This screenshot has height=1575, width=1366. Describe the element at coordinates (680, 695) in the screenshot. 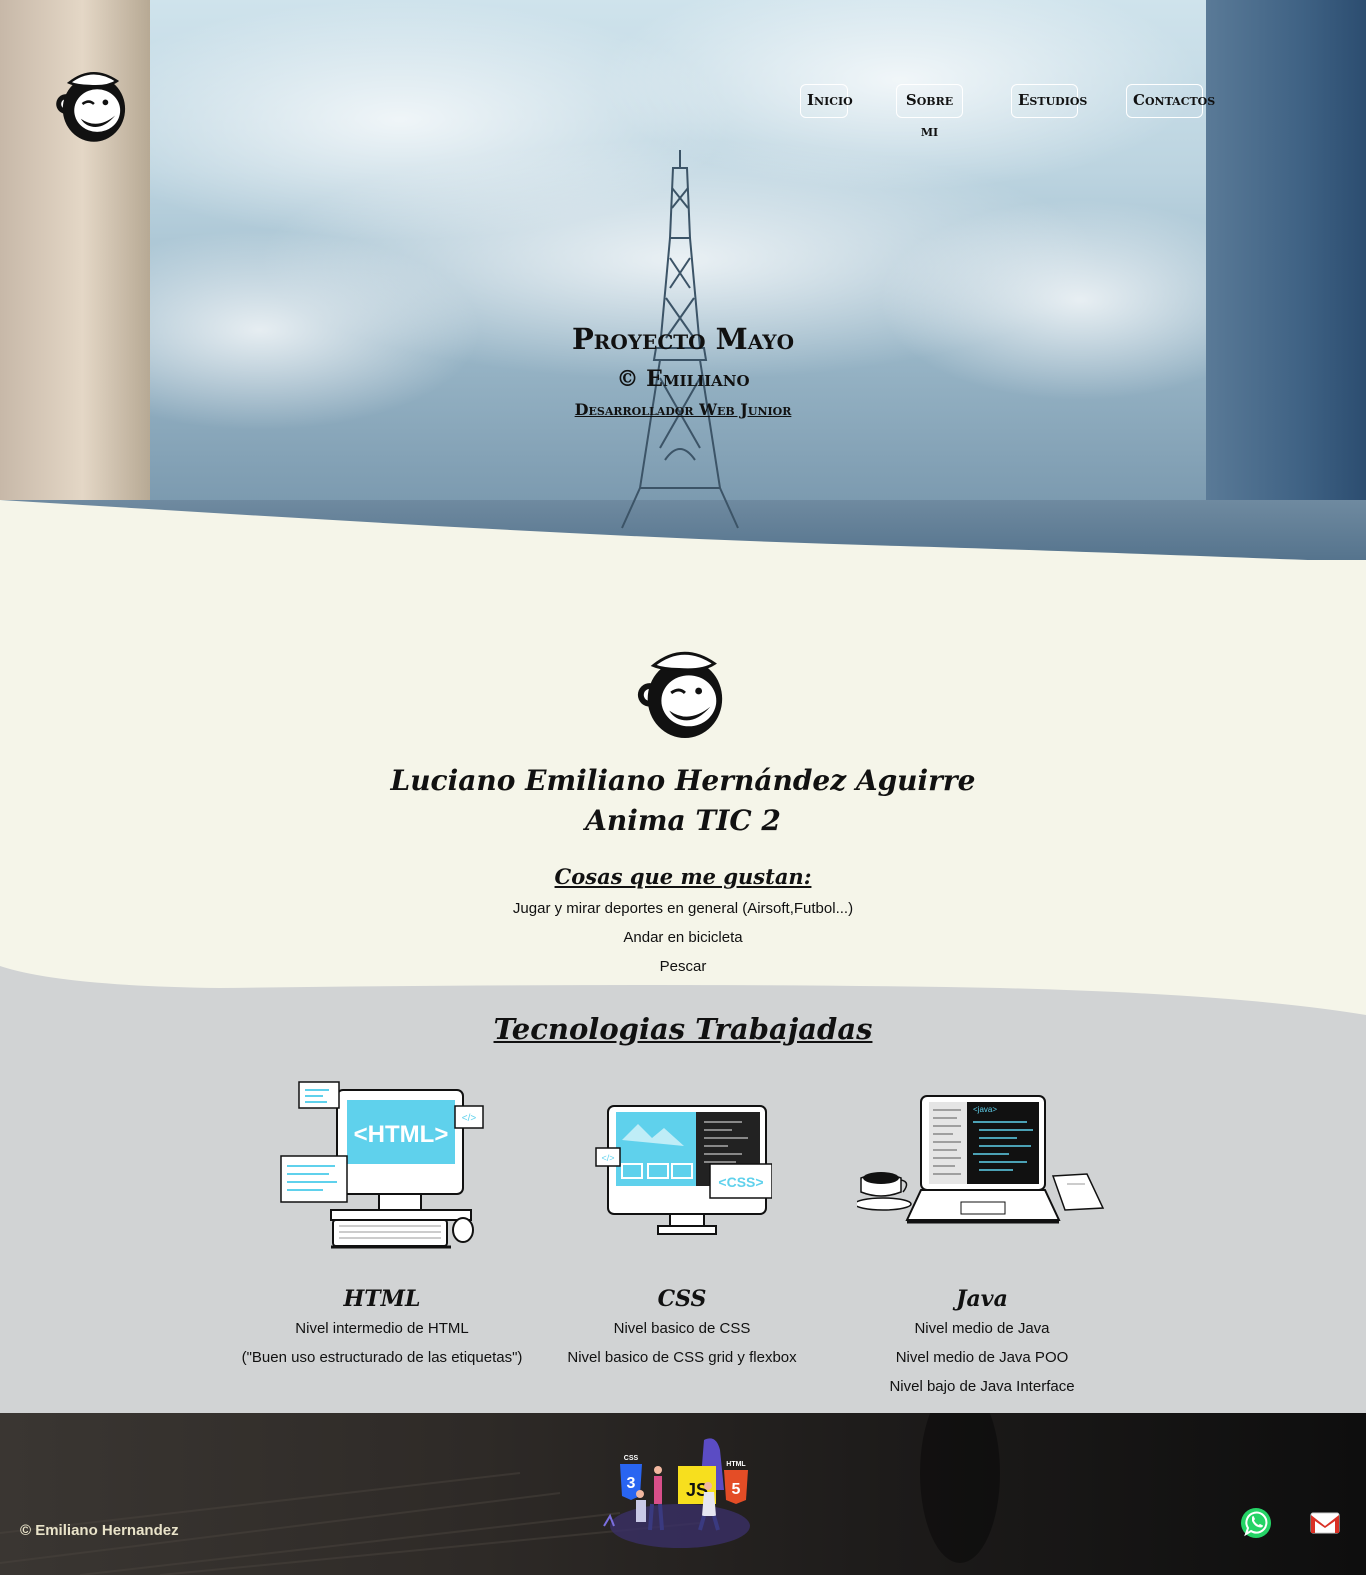

I see `avatar` at that location.